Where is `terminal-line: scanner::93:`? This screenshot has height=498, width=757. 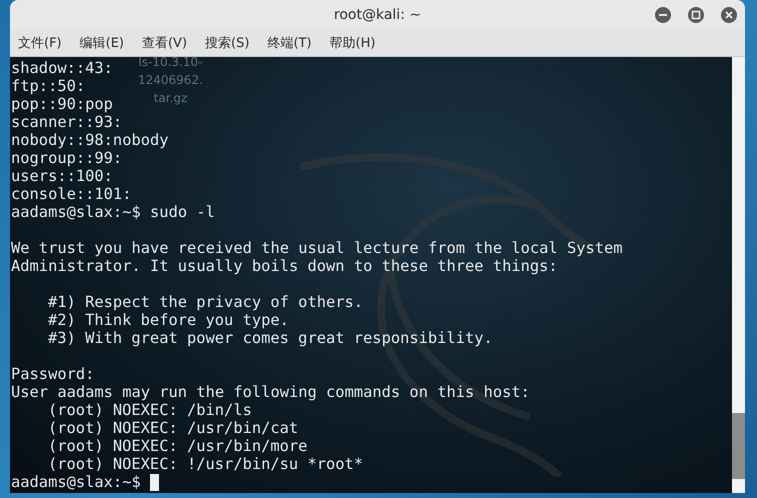
terminal-line: scanner::93: is located at coordinates (66, 122).